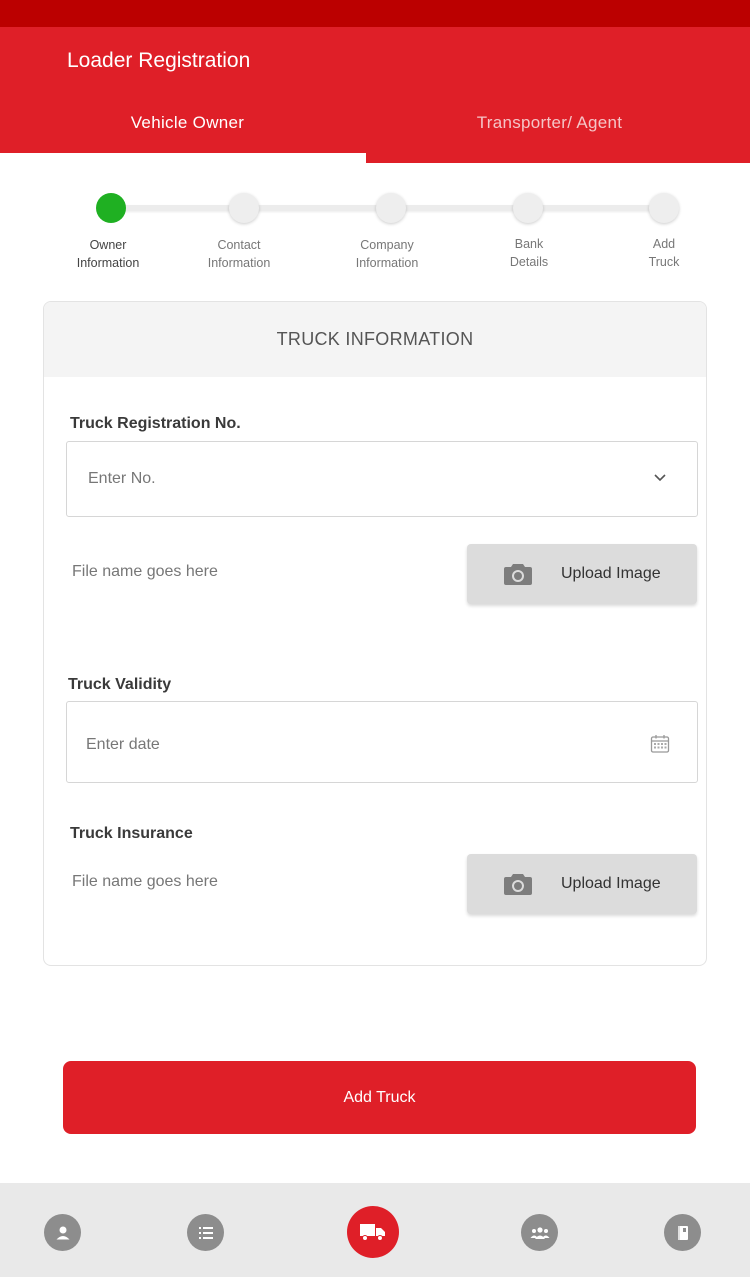 This screenshot has height=1277, width=750. What do you see at coordinates (664, 253) in the screenshot?
I see `step-label-add-truck: Add Truck` at bounding box center [664, 253].